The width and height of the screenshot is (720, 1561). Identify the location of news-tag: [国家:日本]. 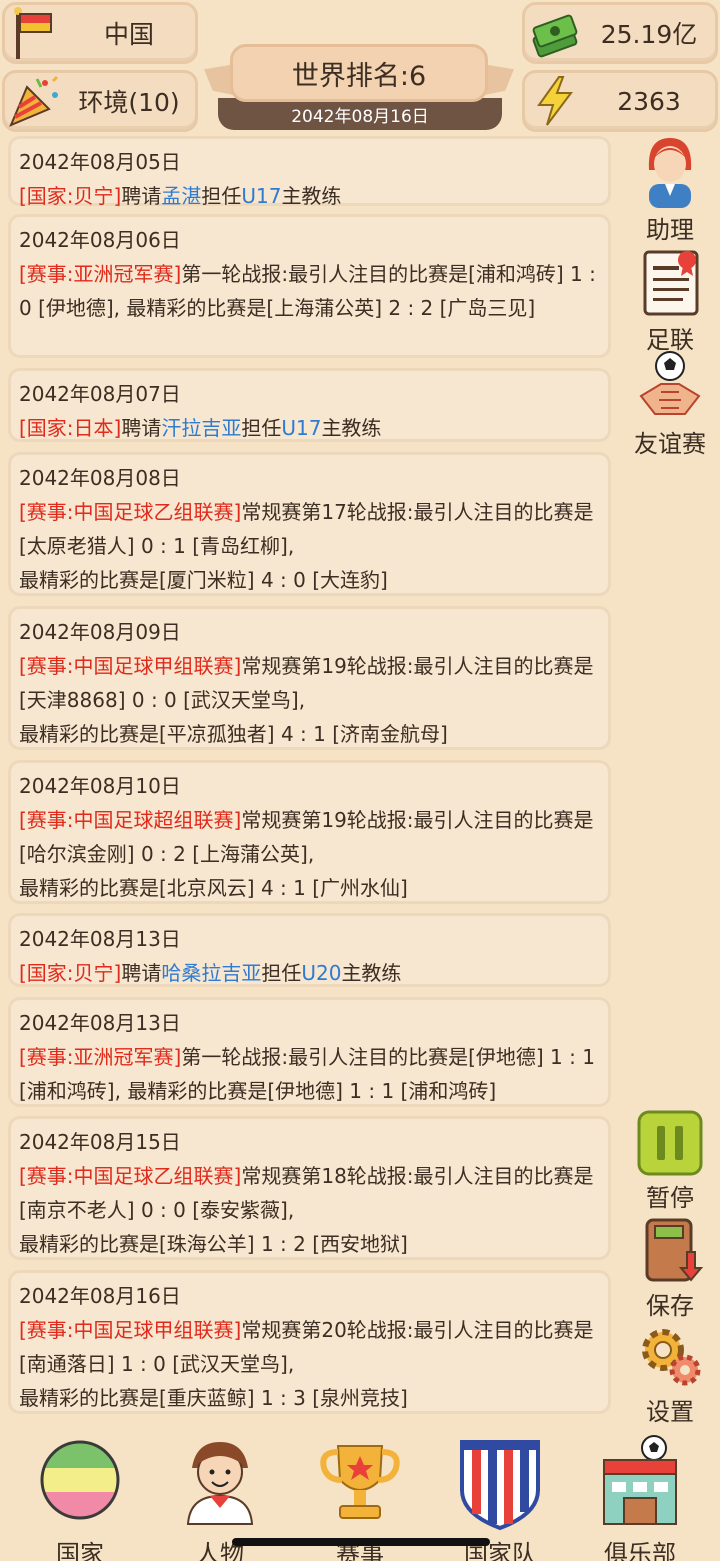
(70, 428).